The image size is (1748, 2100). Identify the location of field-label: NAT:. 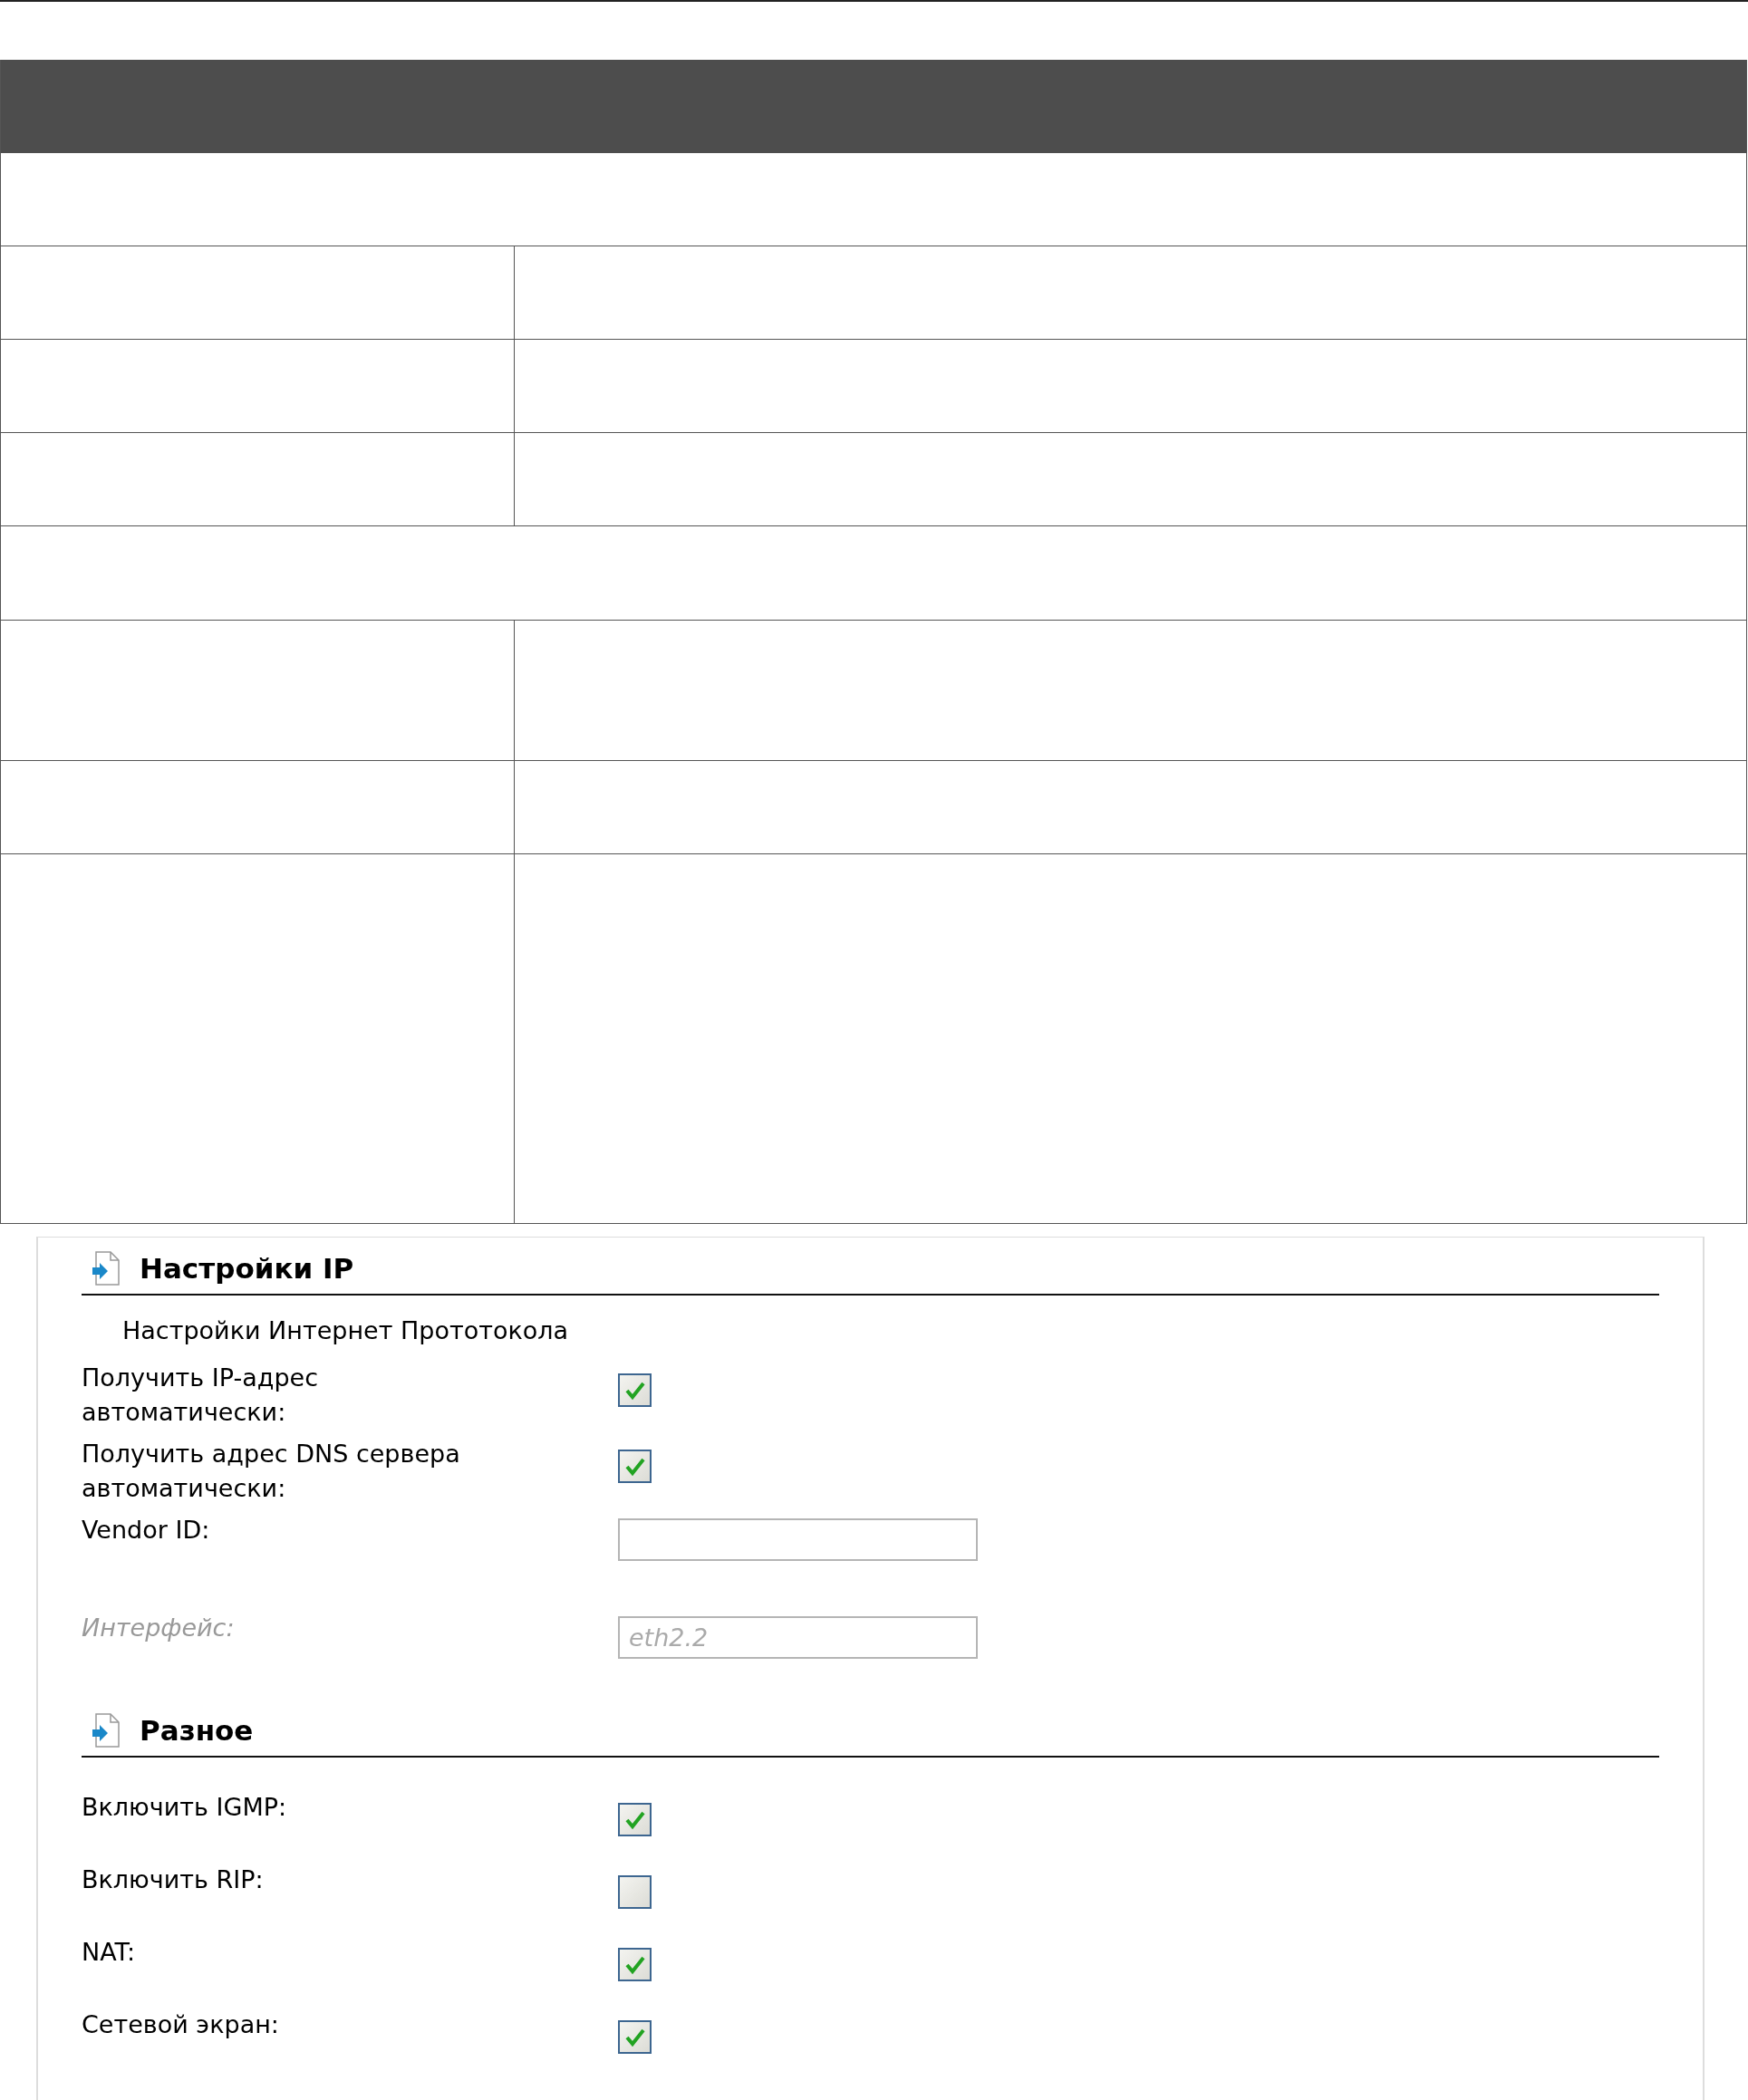
(109, 1952).